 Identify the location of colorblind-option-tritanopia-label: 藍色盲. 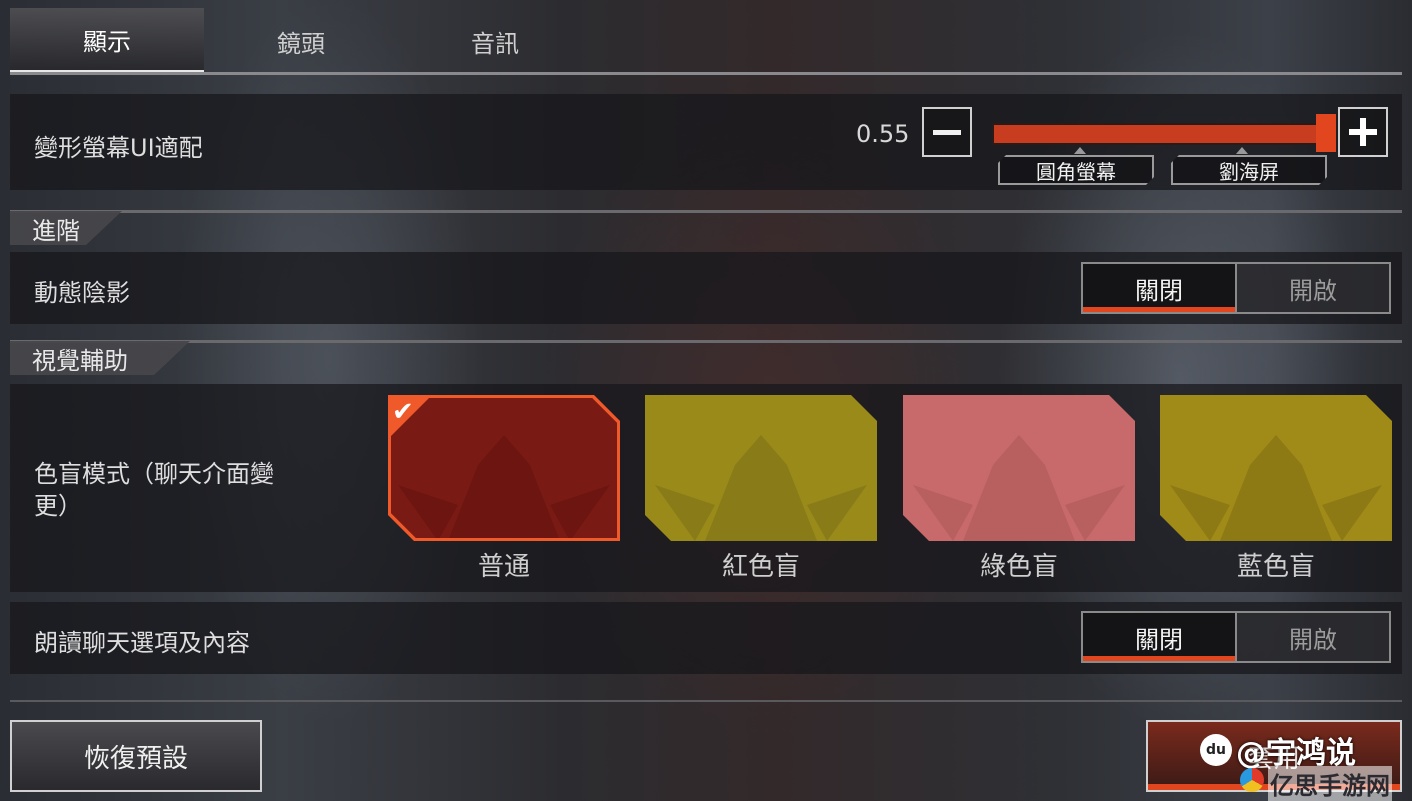
(1275, 567).